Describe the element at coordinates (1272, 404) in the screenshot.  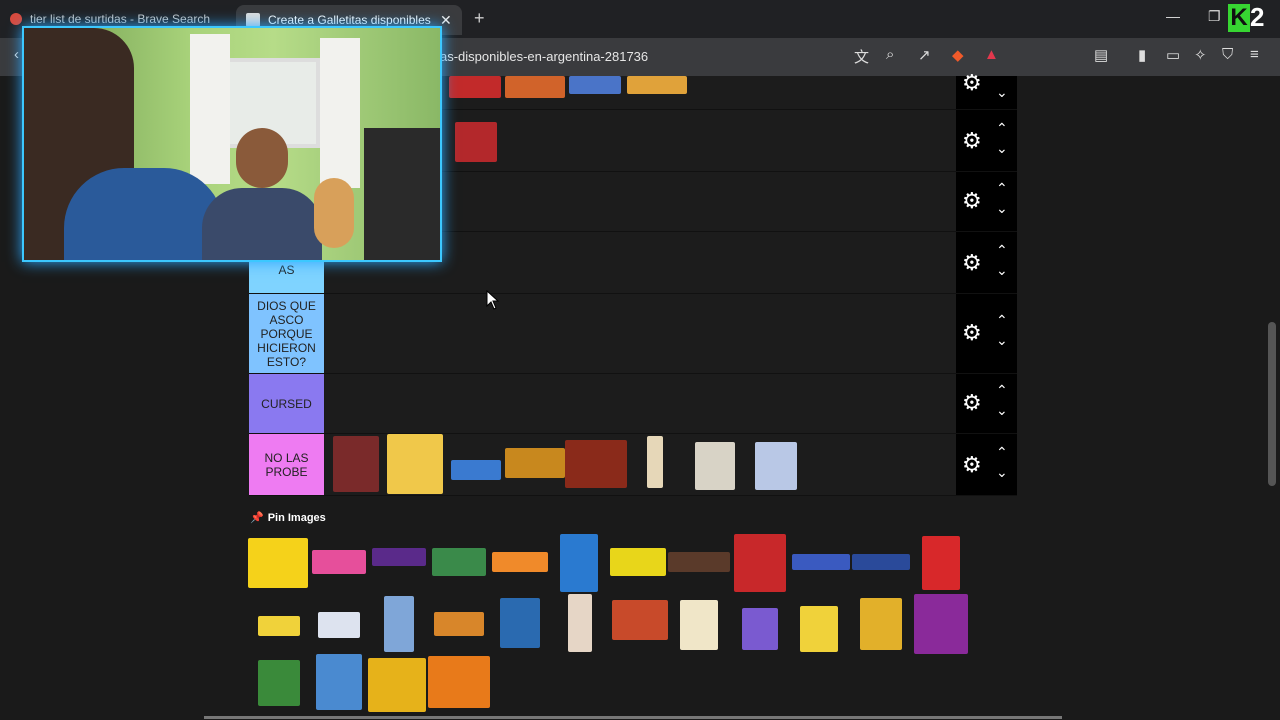
I see `vertical-scrollbar` at that location.